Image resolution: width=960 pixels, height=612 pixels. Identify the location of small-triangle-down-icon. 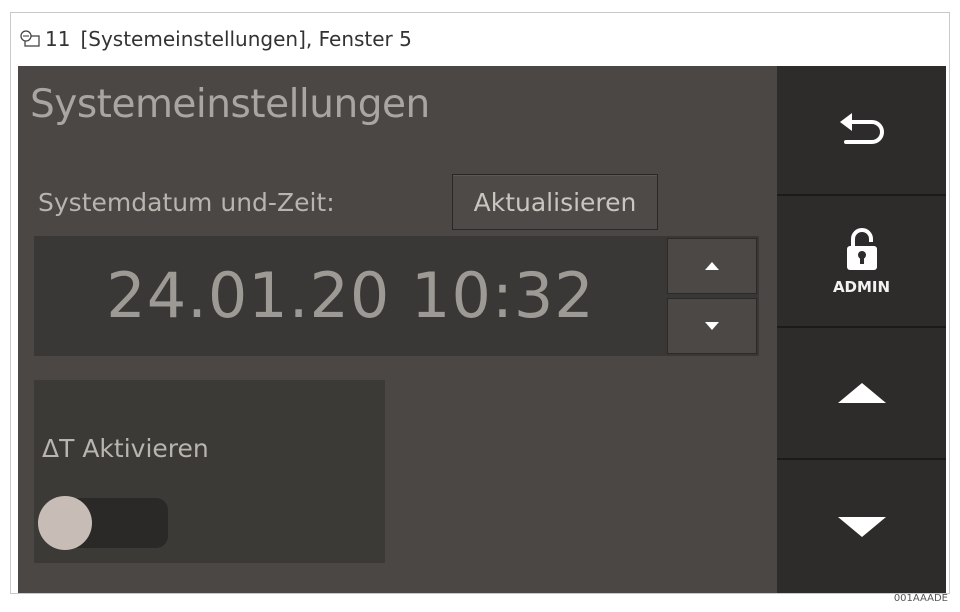
(712, 326).